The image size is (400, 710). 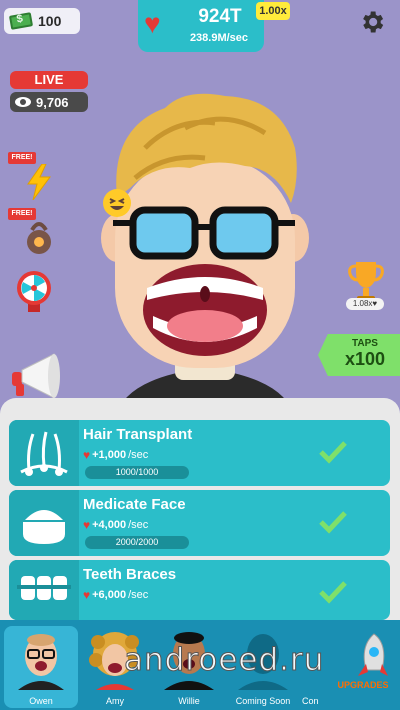 I want to click on braces-icon, so click(x=44, y=588).